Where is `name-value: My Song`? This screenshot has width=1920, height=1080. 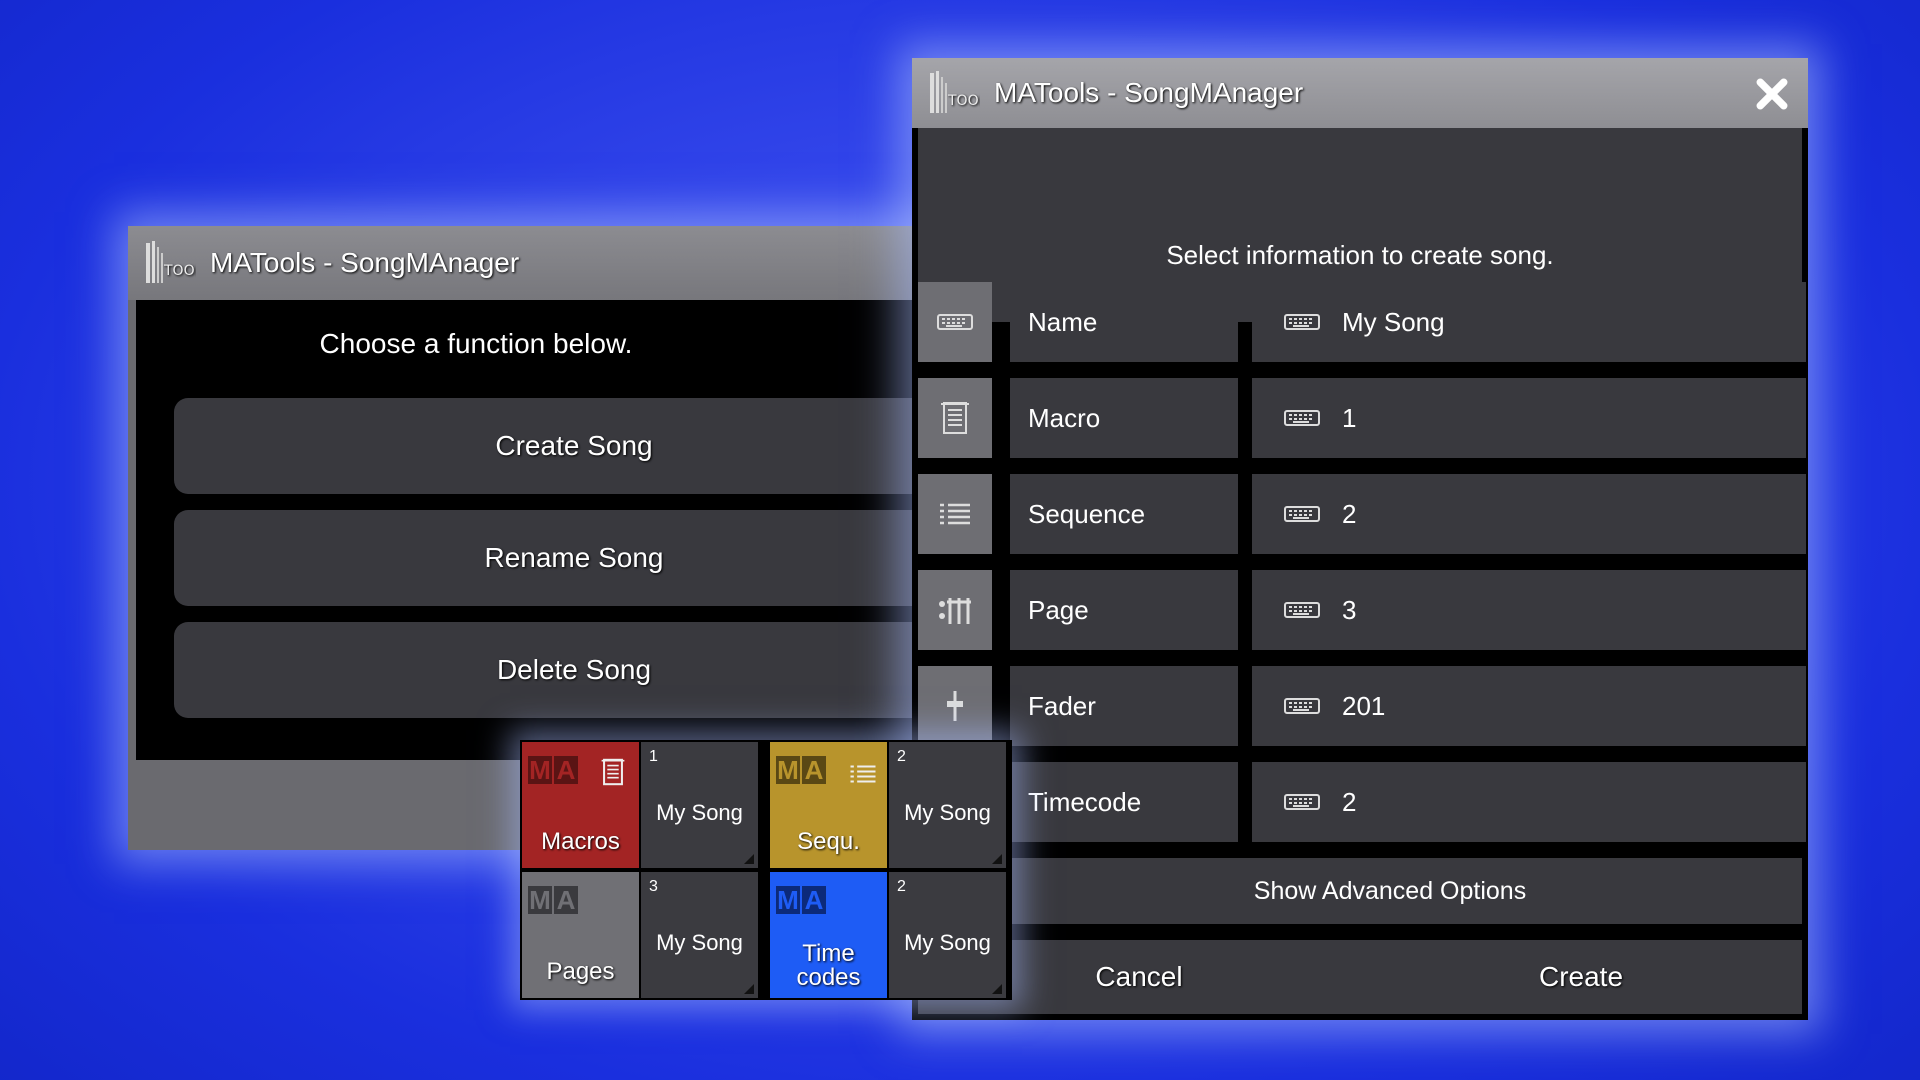 name-value: My Song is located at coordinates (1393, 321).